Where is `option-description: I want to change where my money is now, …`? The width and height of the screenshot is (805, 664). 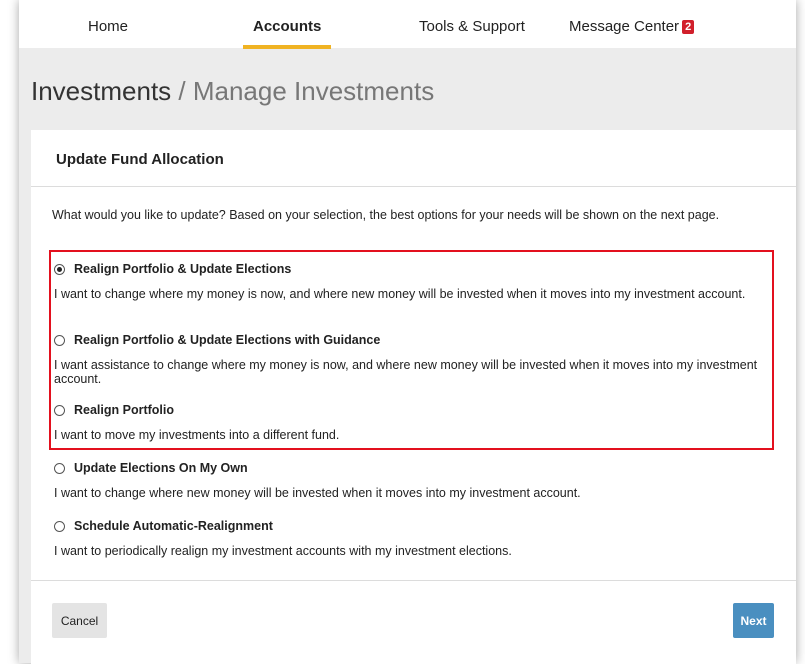
option-description: I want to change where my money is now, … is located at coordinates (400, 294).